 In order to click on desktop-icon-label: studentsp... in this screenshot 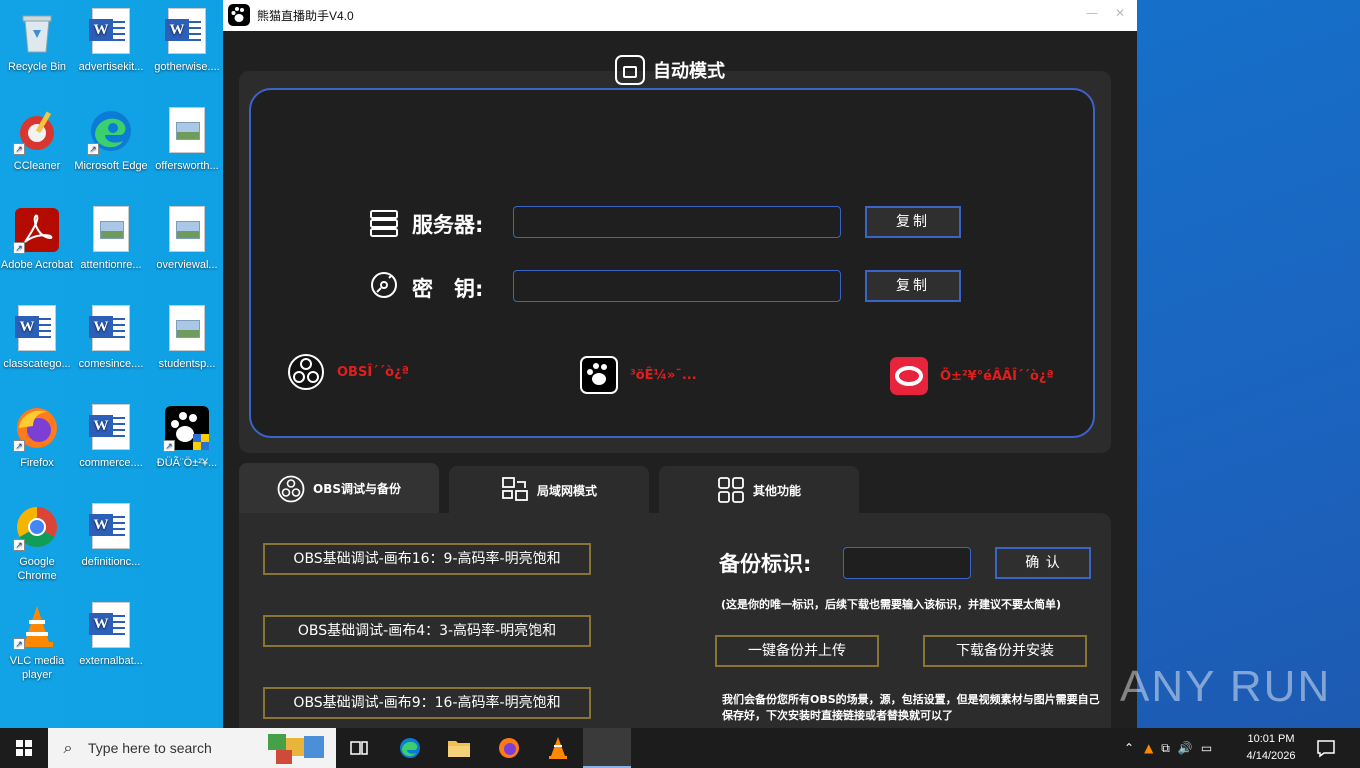, I will do `click(187, 364)`.